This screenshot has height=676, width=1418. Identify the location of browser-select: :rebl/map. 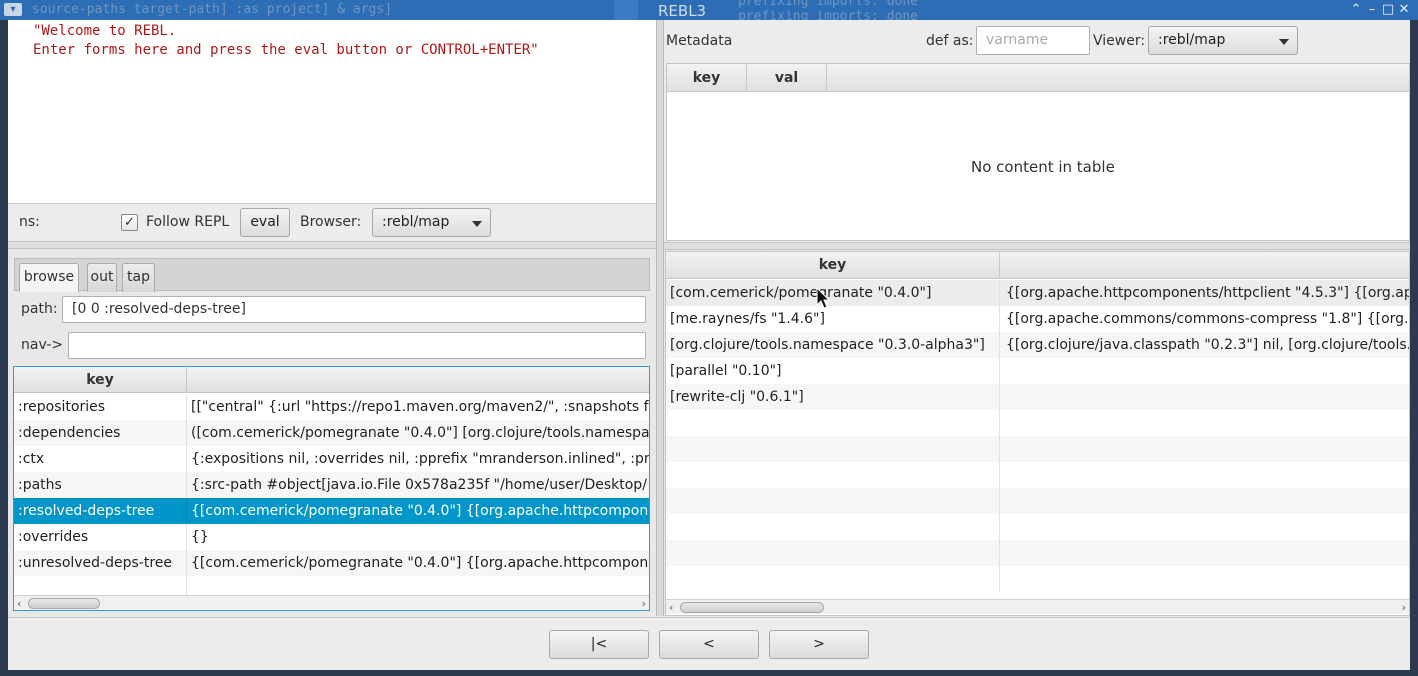
(431, 222).